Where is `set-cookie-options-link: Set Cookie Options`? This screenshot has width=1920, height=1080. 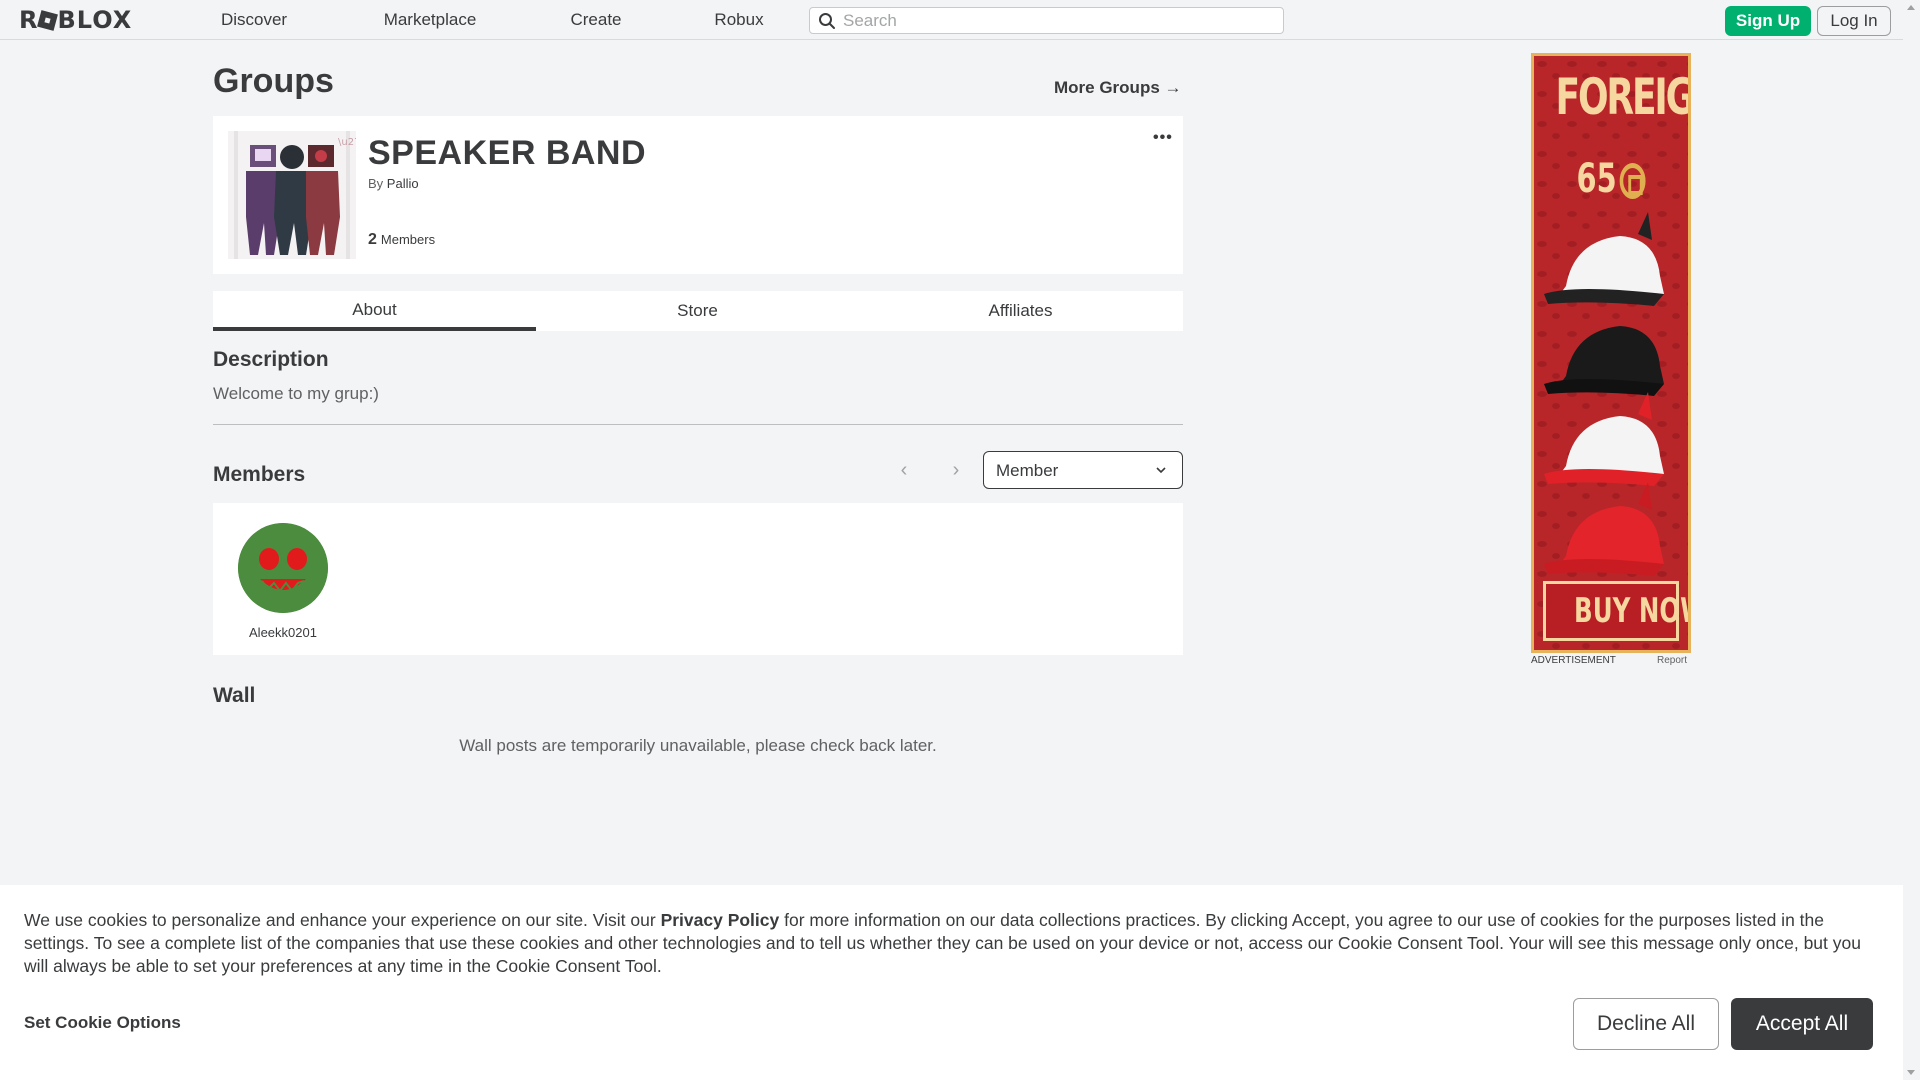 set-cookie-options-link: Set Cookie Options is located at coordinates (102, 1023).